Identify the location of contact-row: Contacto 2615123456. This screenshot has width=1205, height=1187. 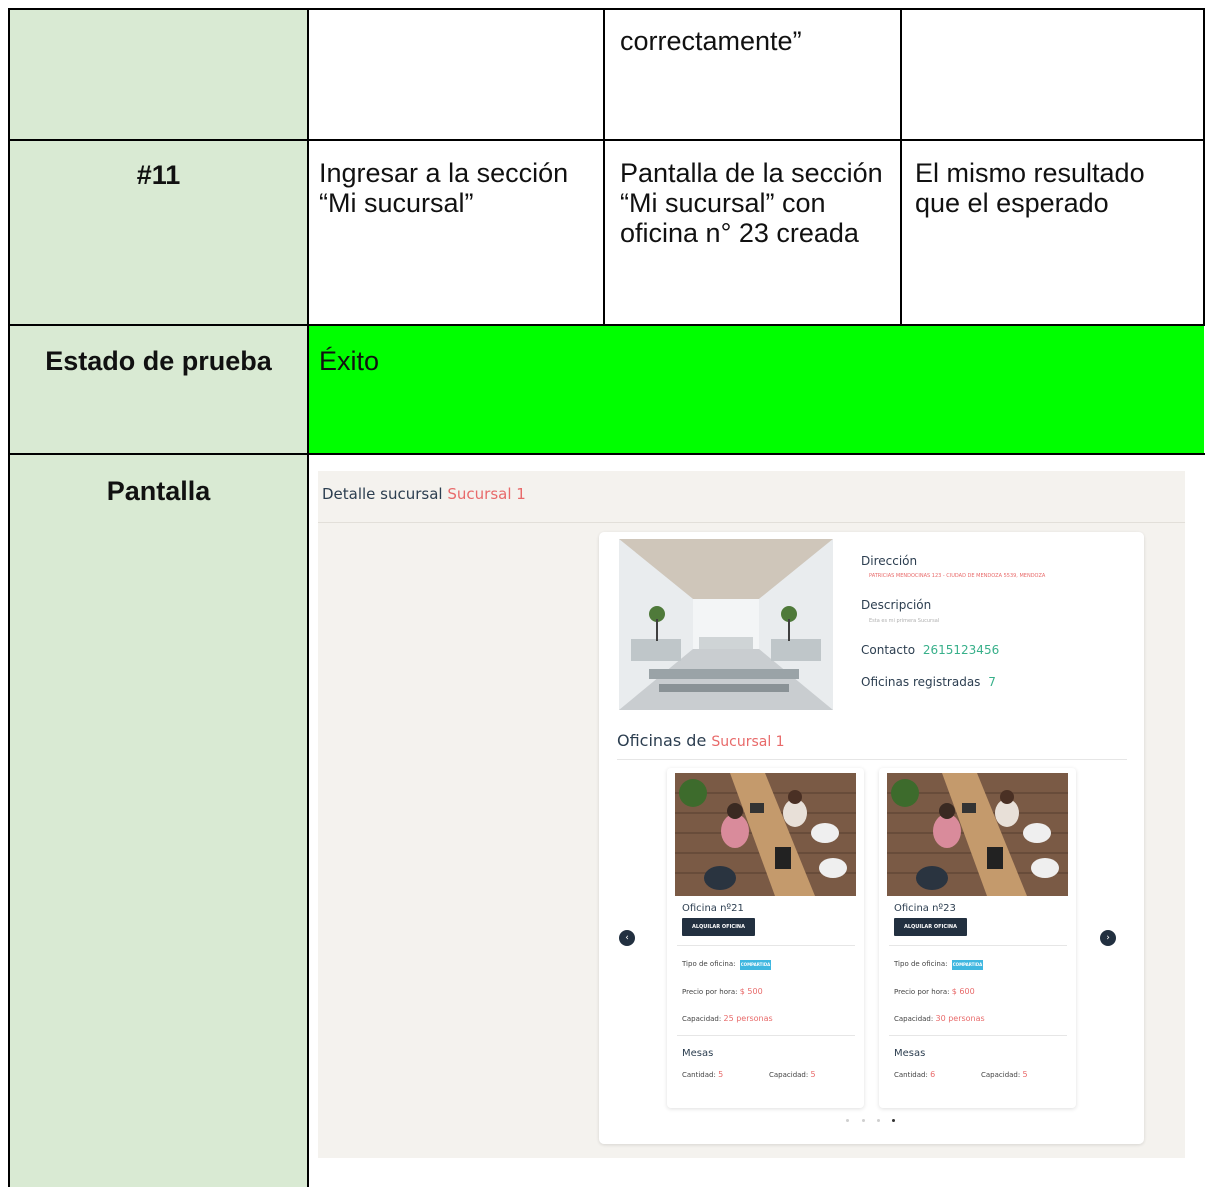
(930, 650).